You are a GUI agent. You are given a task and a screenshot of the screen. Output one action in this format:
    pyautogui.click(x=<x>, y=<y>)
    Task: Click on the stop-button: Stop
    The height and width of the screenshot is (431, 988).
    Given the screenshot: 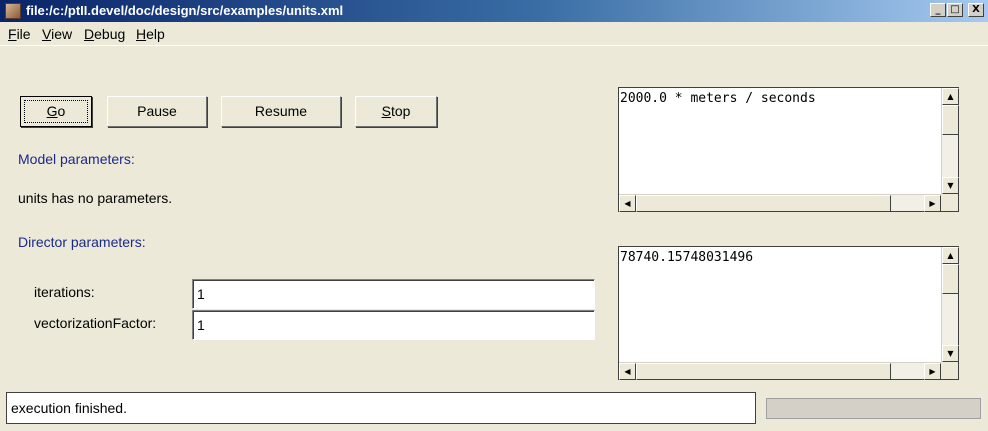 What is the action you would take?
    pyautogui.click(x=396, y=111)
    